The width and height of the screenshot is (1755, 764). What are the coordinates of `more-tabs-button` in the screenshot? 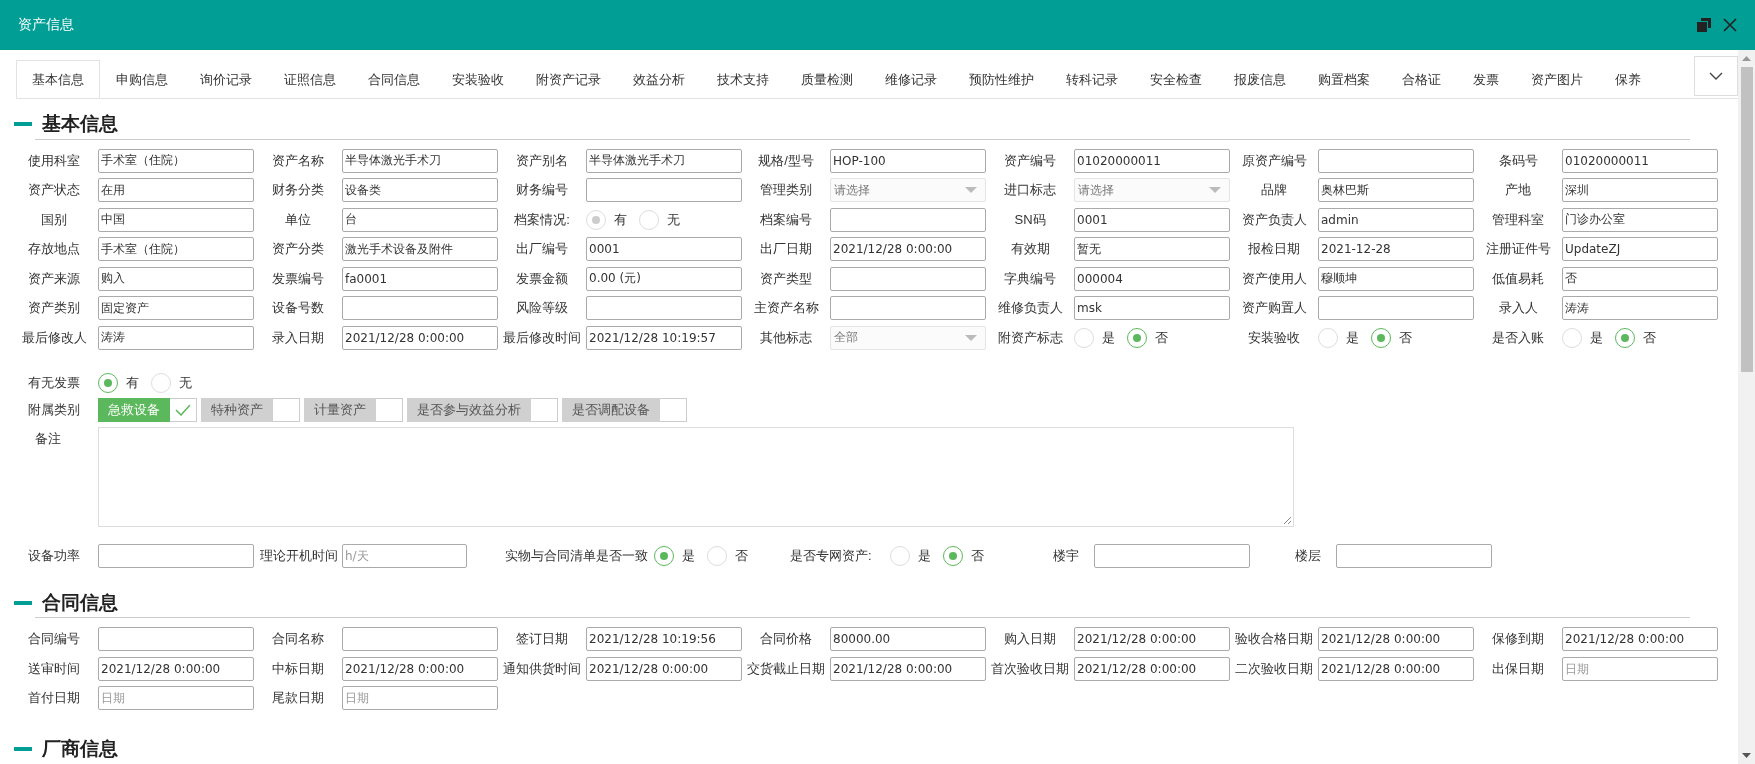 It's located at (1716, 76).